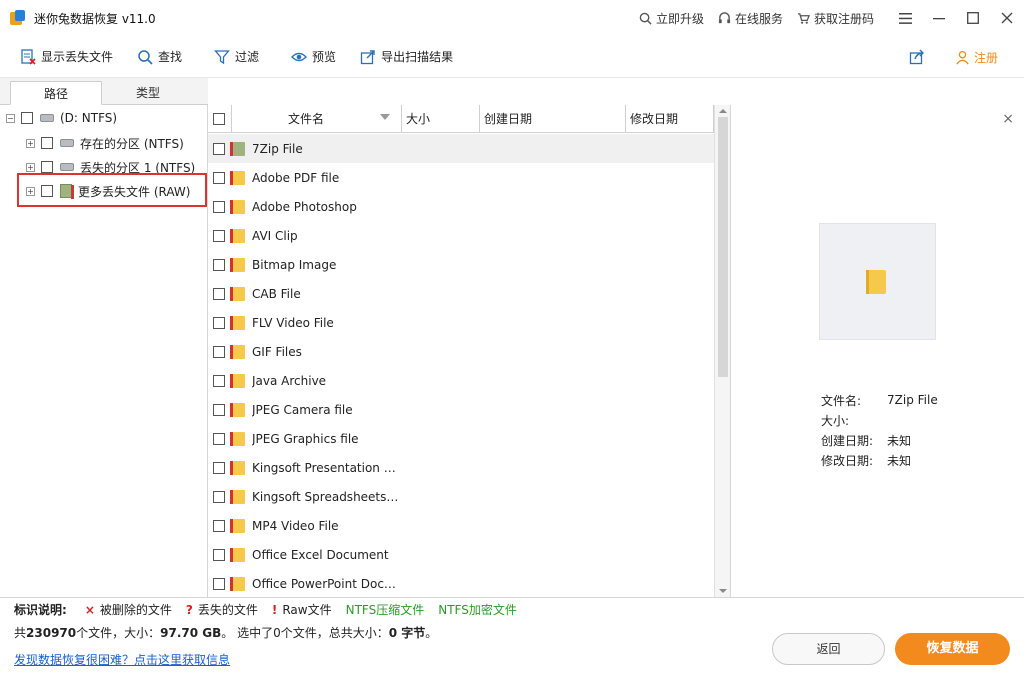 The width and height of the screenshot is (1024, 679). What do you see at coordinates (299, 56) in the screenshot?
I see `eye-icon` at bounding box center [299, 56].